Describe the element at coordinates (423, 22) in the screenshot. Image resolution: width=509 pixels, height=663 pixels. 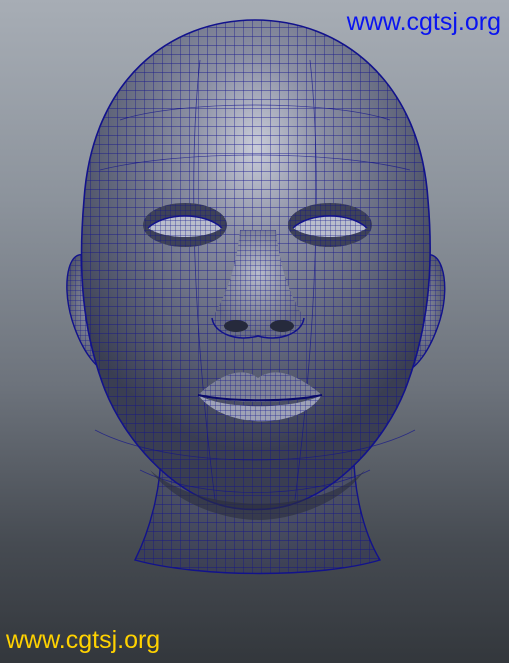
I see `watermark-top: www.cgtsj.org` at that location.